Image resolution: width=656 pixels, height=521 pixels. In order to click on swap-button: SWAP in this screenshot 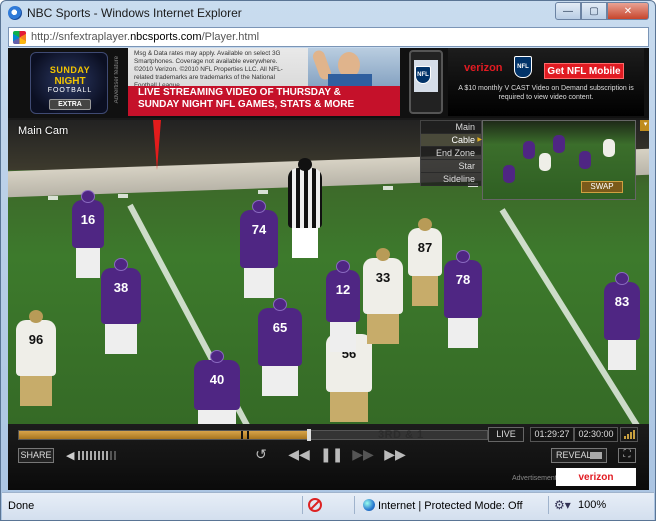, I will do `click(602, 187)`.